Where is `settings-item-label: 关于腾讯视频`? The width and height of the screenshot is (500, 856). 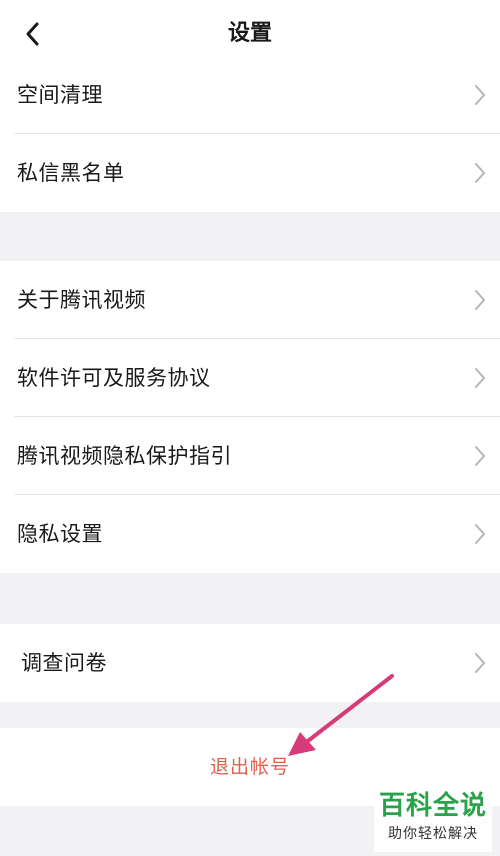
settings-item-label: 关于腾讯视频 is located at coordinates (81, 300).